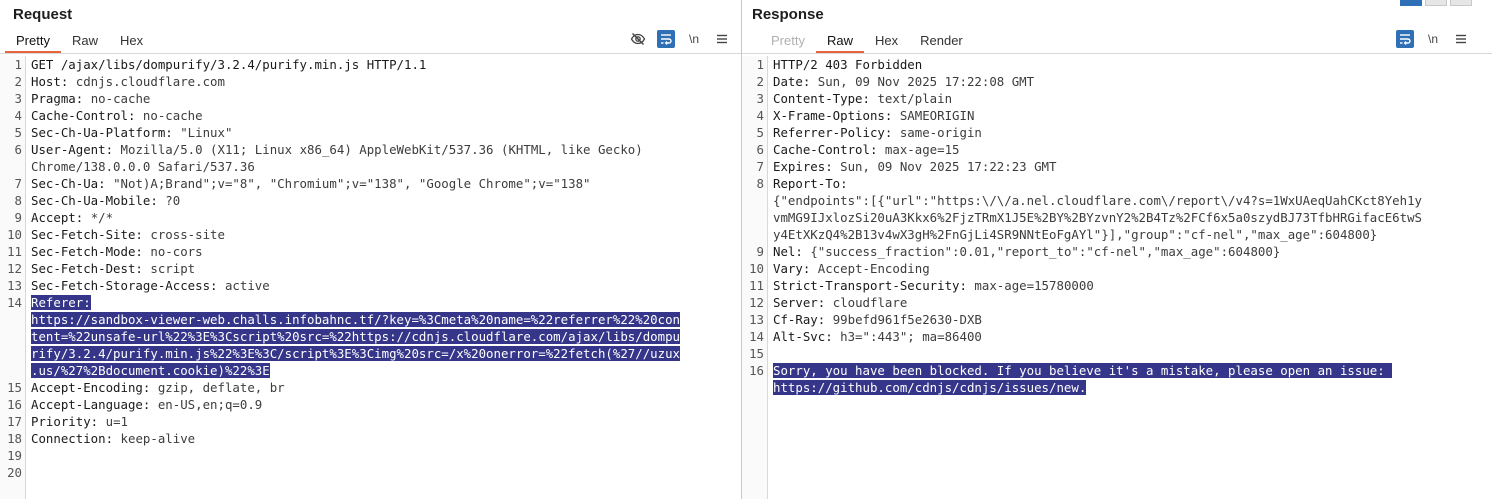 This screenshot has width=1492, height=499. I want to click on editor-line: 13 Cf-Ray: 99befd961f5e2630-DXB, so click(1117, 319).